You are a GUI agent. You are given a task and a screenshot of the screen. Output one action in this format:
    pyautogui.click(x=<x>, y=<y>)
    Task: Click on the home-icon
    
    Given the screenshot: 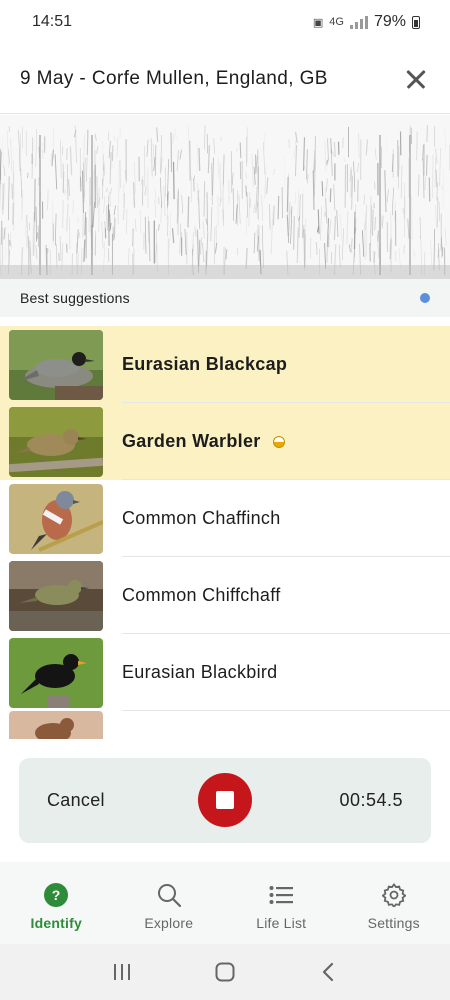 What is the action you would take?
    pyautogui.click(x=225, y=972)
    